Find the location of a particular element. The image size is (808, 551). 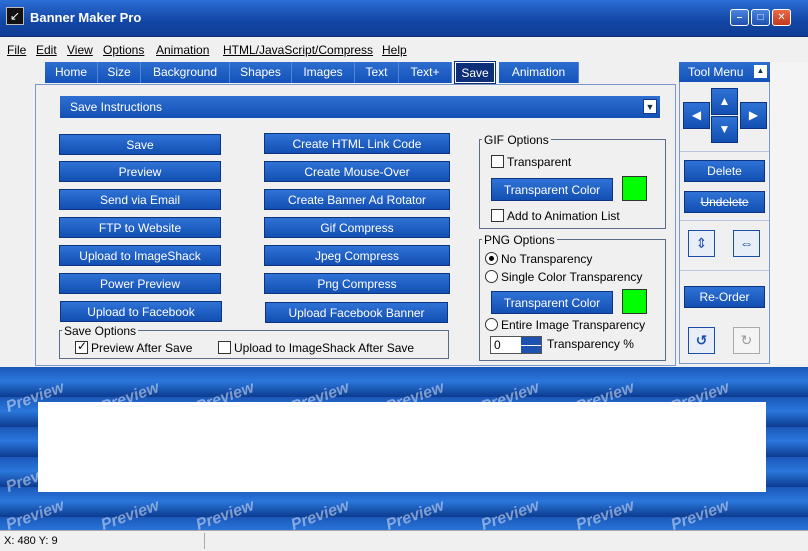

upload-after-save-checkbox is located at coordinates (224, 347).